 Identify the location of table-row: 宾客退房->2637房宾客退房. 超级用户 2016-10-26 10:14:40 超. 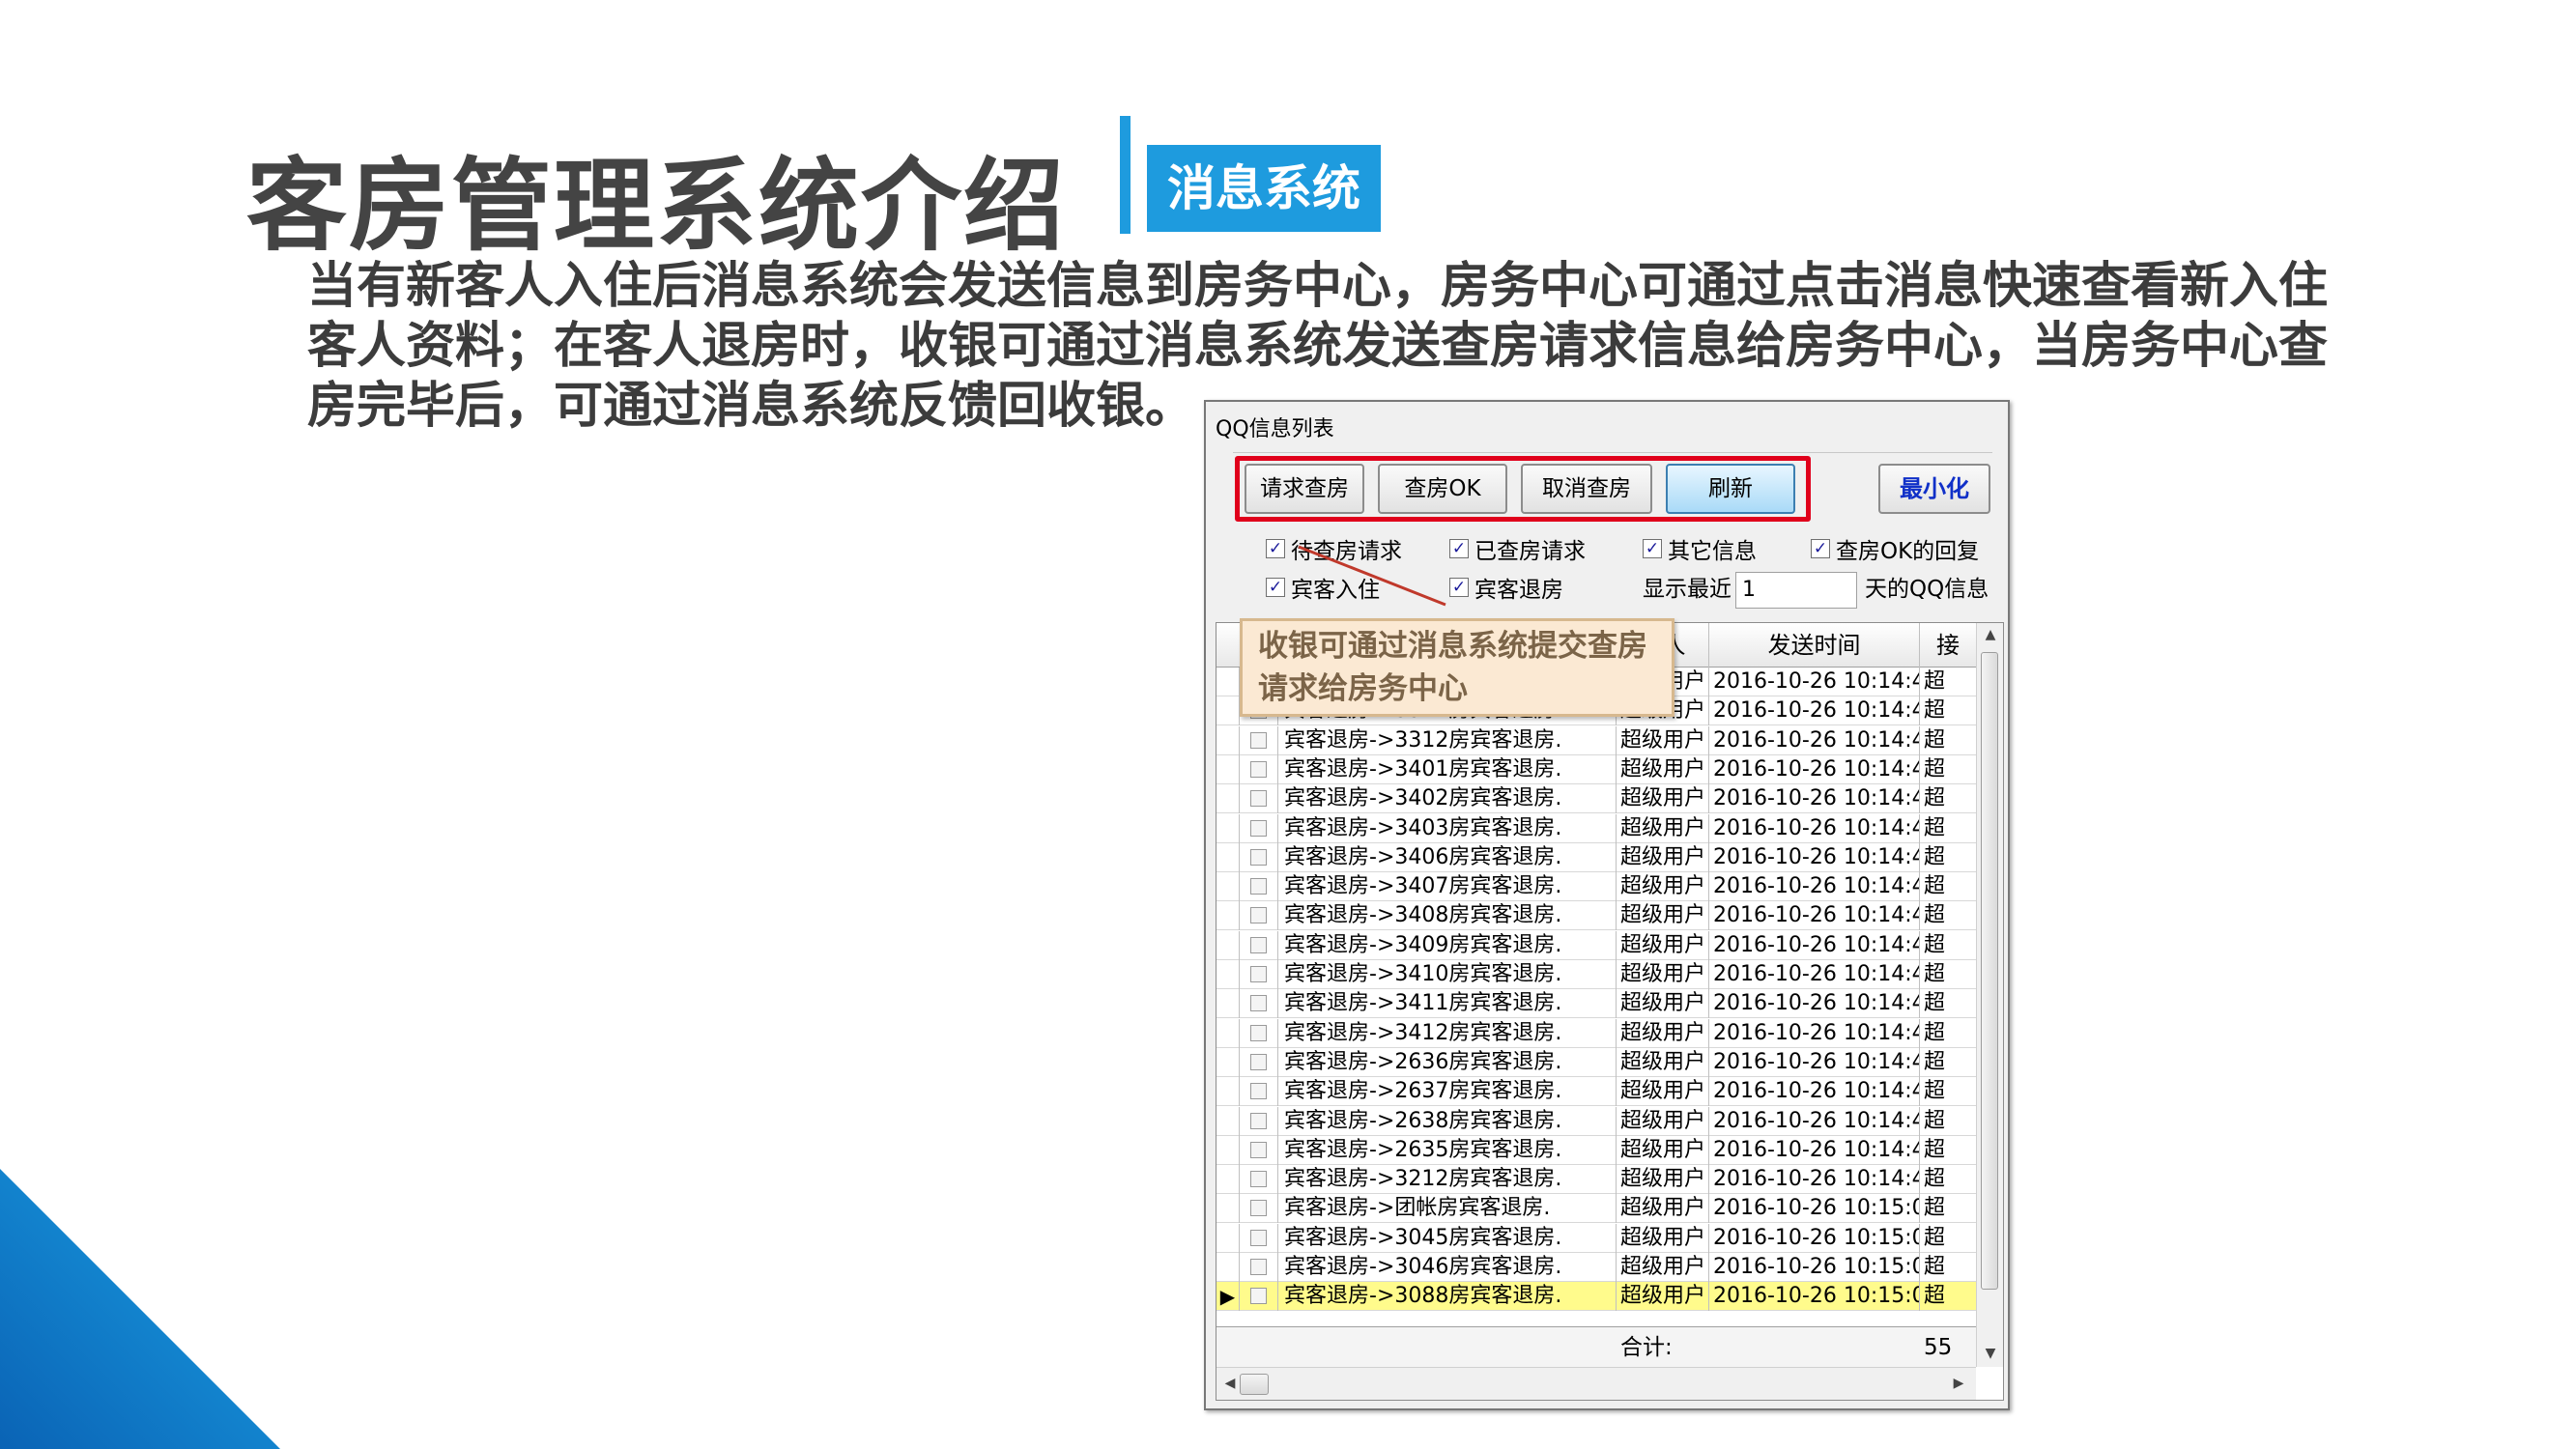
(1596, 1092).